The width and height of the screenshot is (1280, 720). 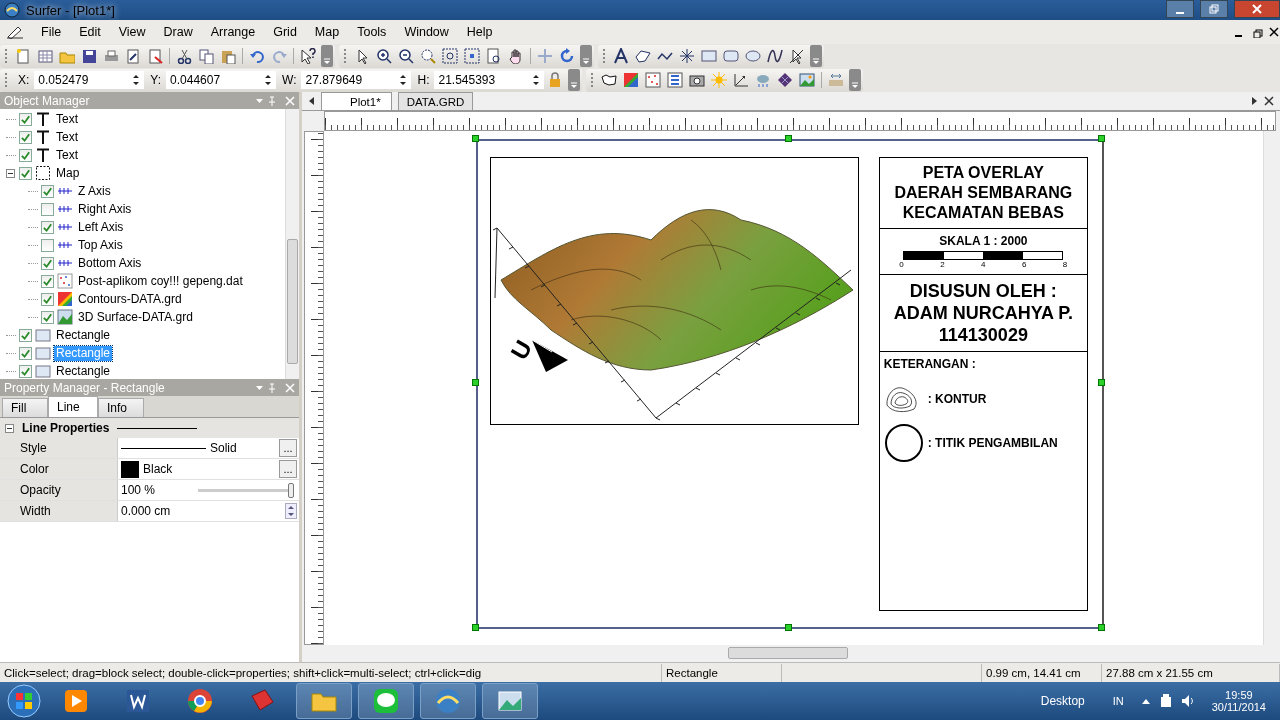 What do you see at coordinates (24, 701) in the screenshot?
I see `start-button-icon` at bounding box center [24, 701].